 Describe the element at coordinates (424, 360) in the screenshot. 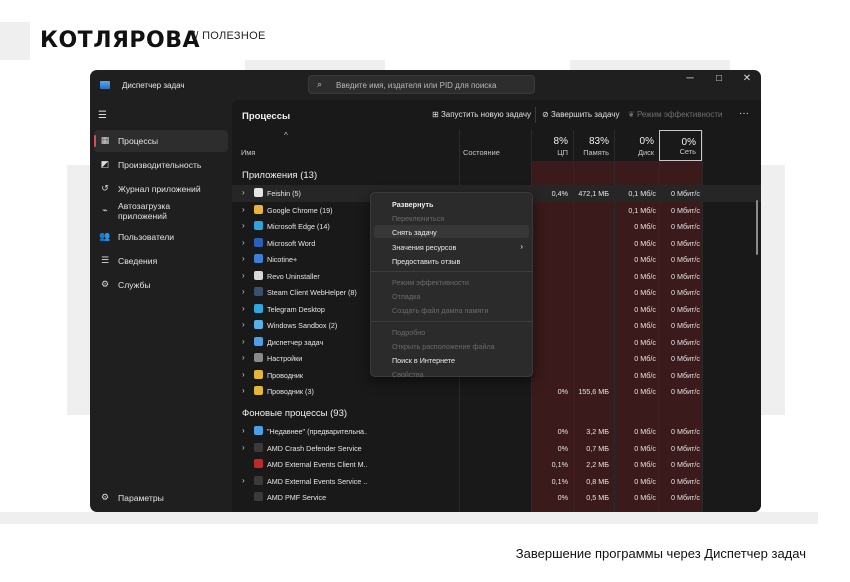

I see `menu-item-label: Поиск в Интернете` at that location.